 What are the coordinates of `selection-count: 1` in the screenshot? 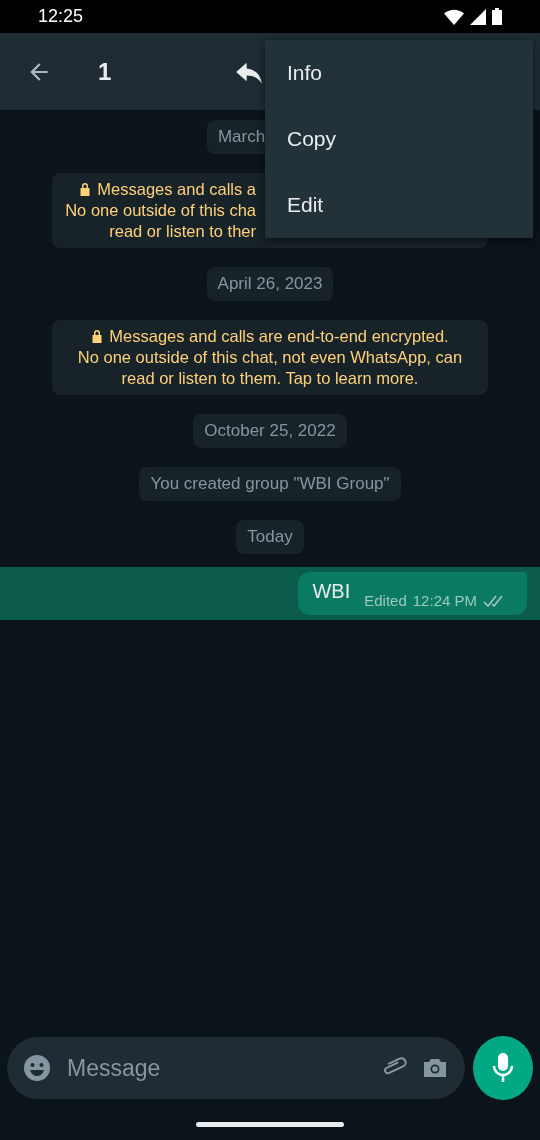 It's located at (105, 71).